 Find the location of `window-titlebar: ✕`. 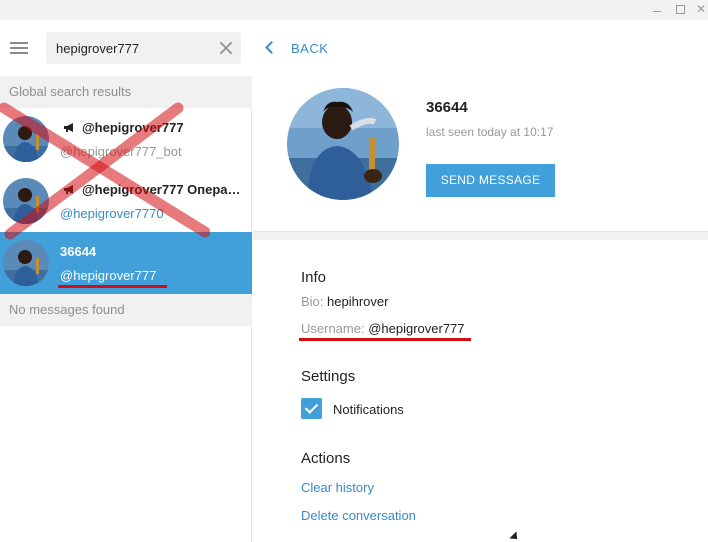

window-titlebar: ✕ is located at coordinates (354, 10).